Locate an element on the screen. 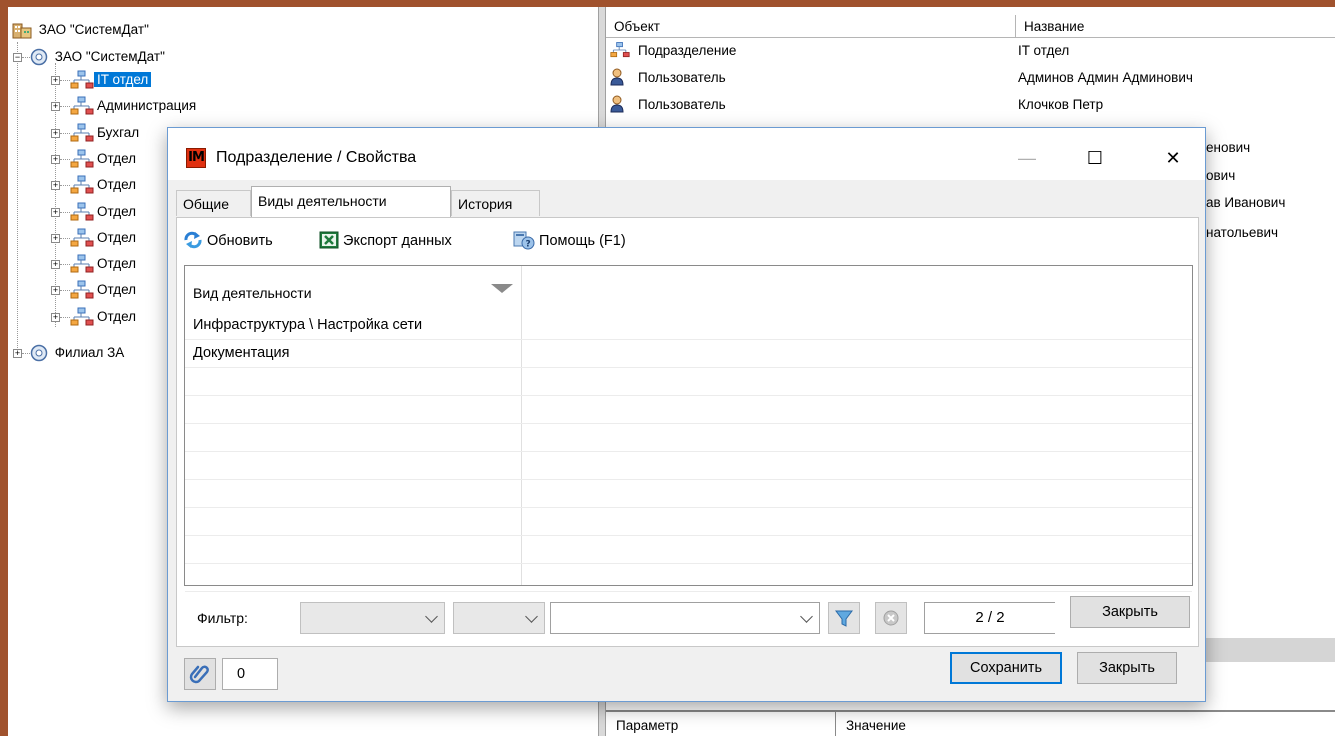  activity-column-header: Вид деятельности is located at coordinates (353, 289).